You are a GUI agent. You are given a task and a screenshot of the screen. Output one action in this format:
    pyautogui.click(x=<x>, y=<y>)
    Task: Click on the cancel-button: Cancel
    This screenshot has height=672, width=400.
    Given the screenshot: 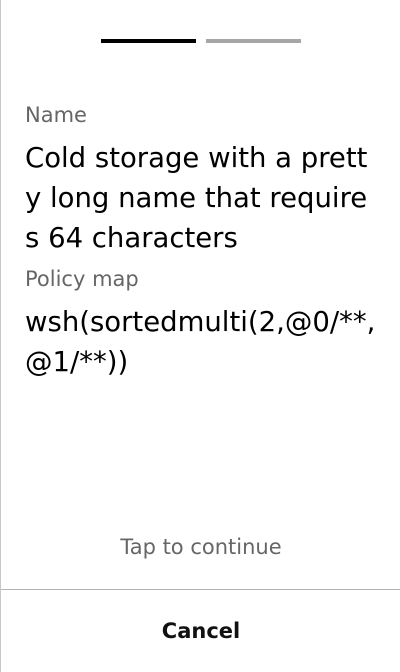 What is the action you would take?
    pyautogui.click(x=200, y=631)
    